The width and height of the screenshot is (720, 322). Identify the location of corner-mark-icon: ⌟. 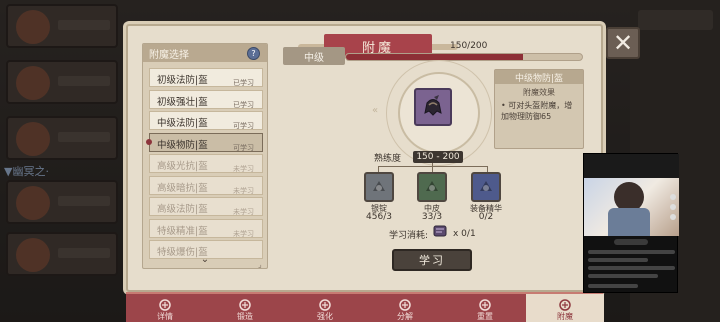
(260, 264).